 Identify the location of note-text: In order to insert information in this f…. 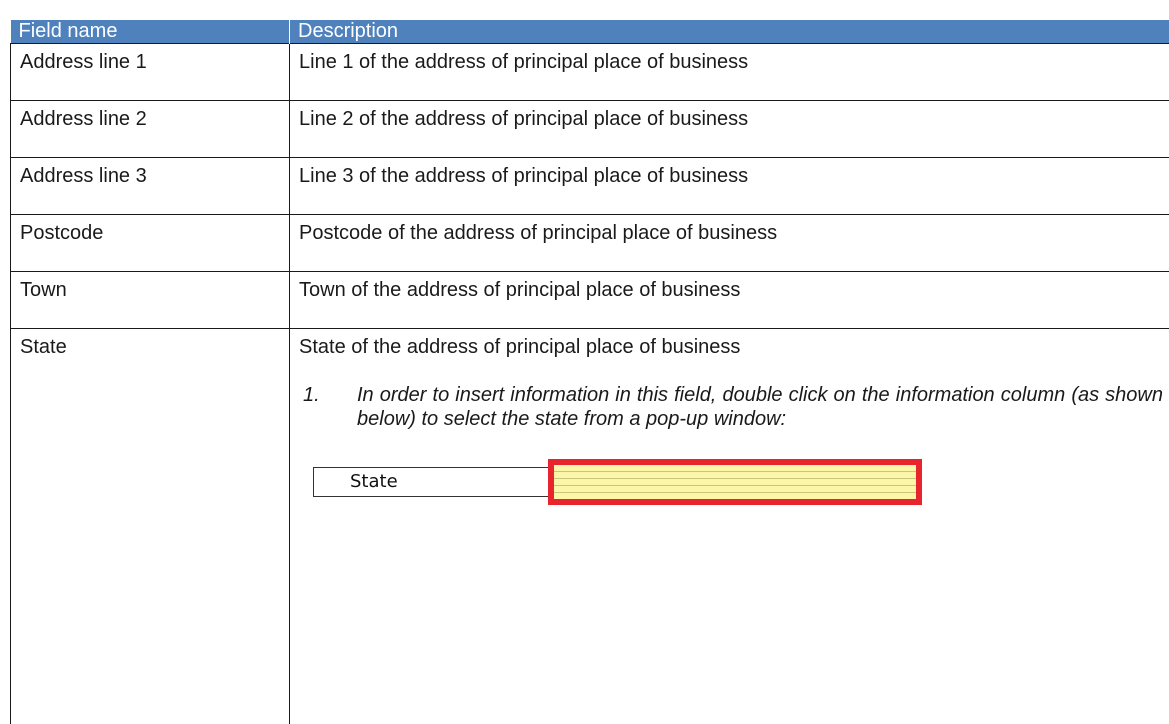
(760, 407).